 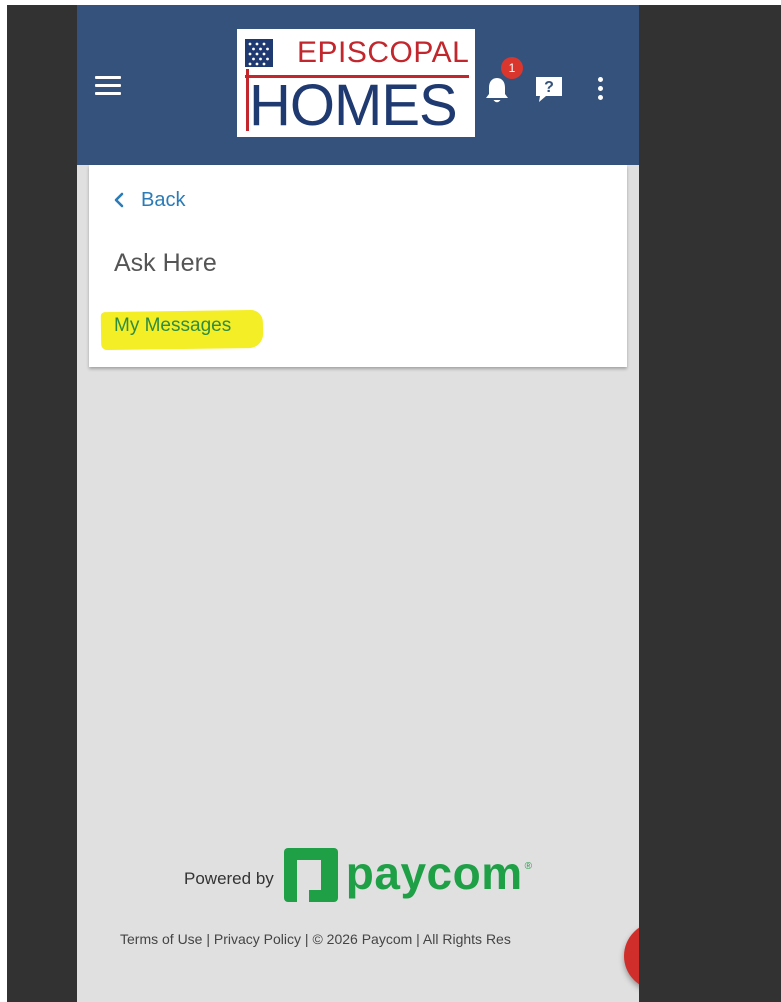 What do you see at coordinates (163, 199) in the screenshot?
I see `back-label: Back` at bounding box center [163, 199].